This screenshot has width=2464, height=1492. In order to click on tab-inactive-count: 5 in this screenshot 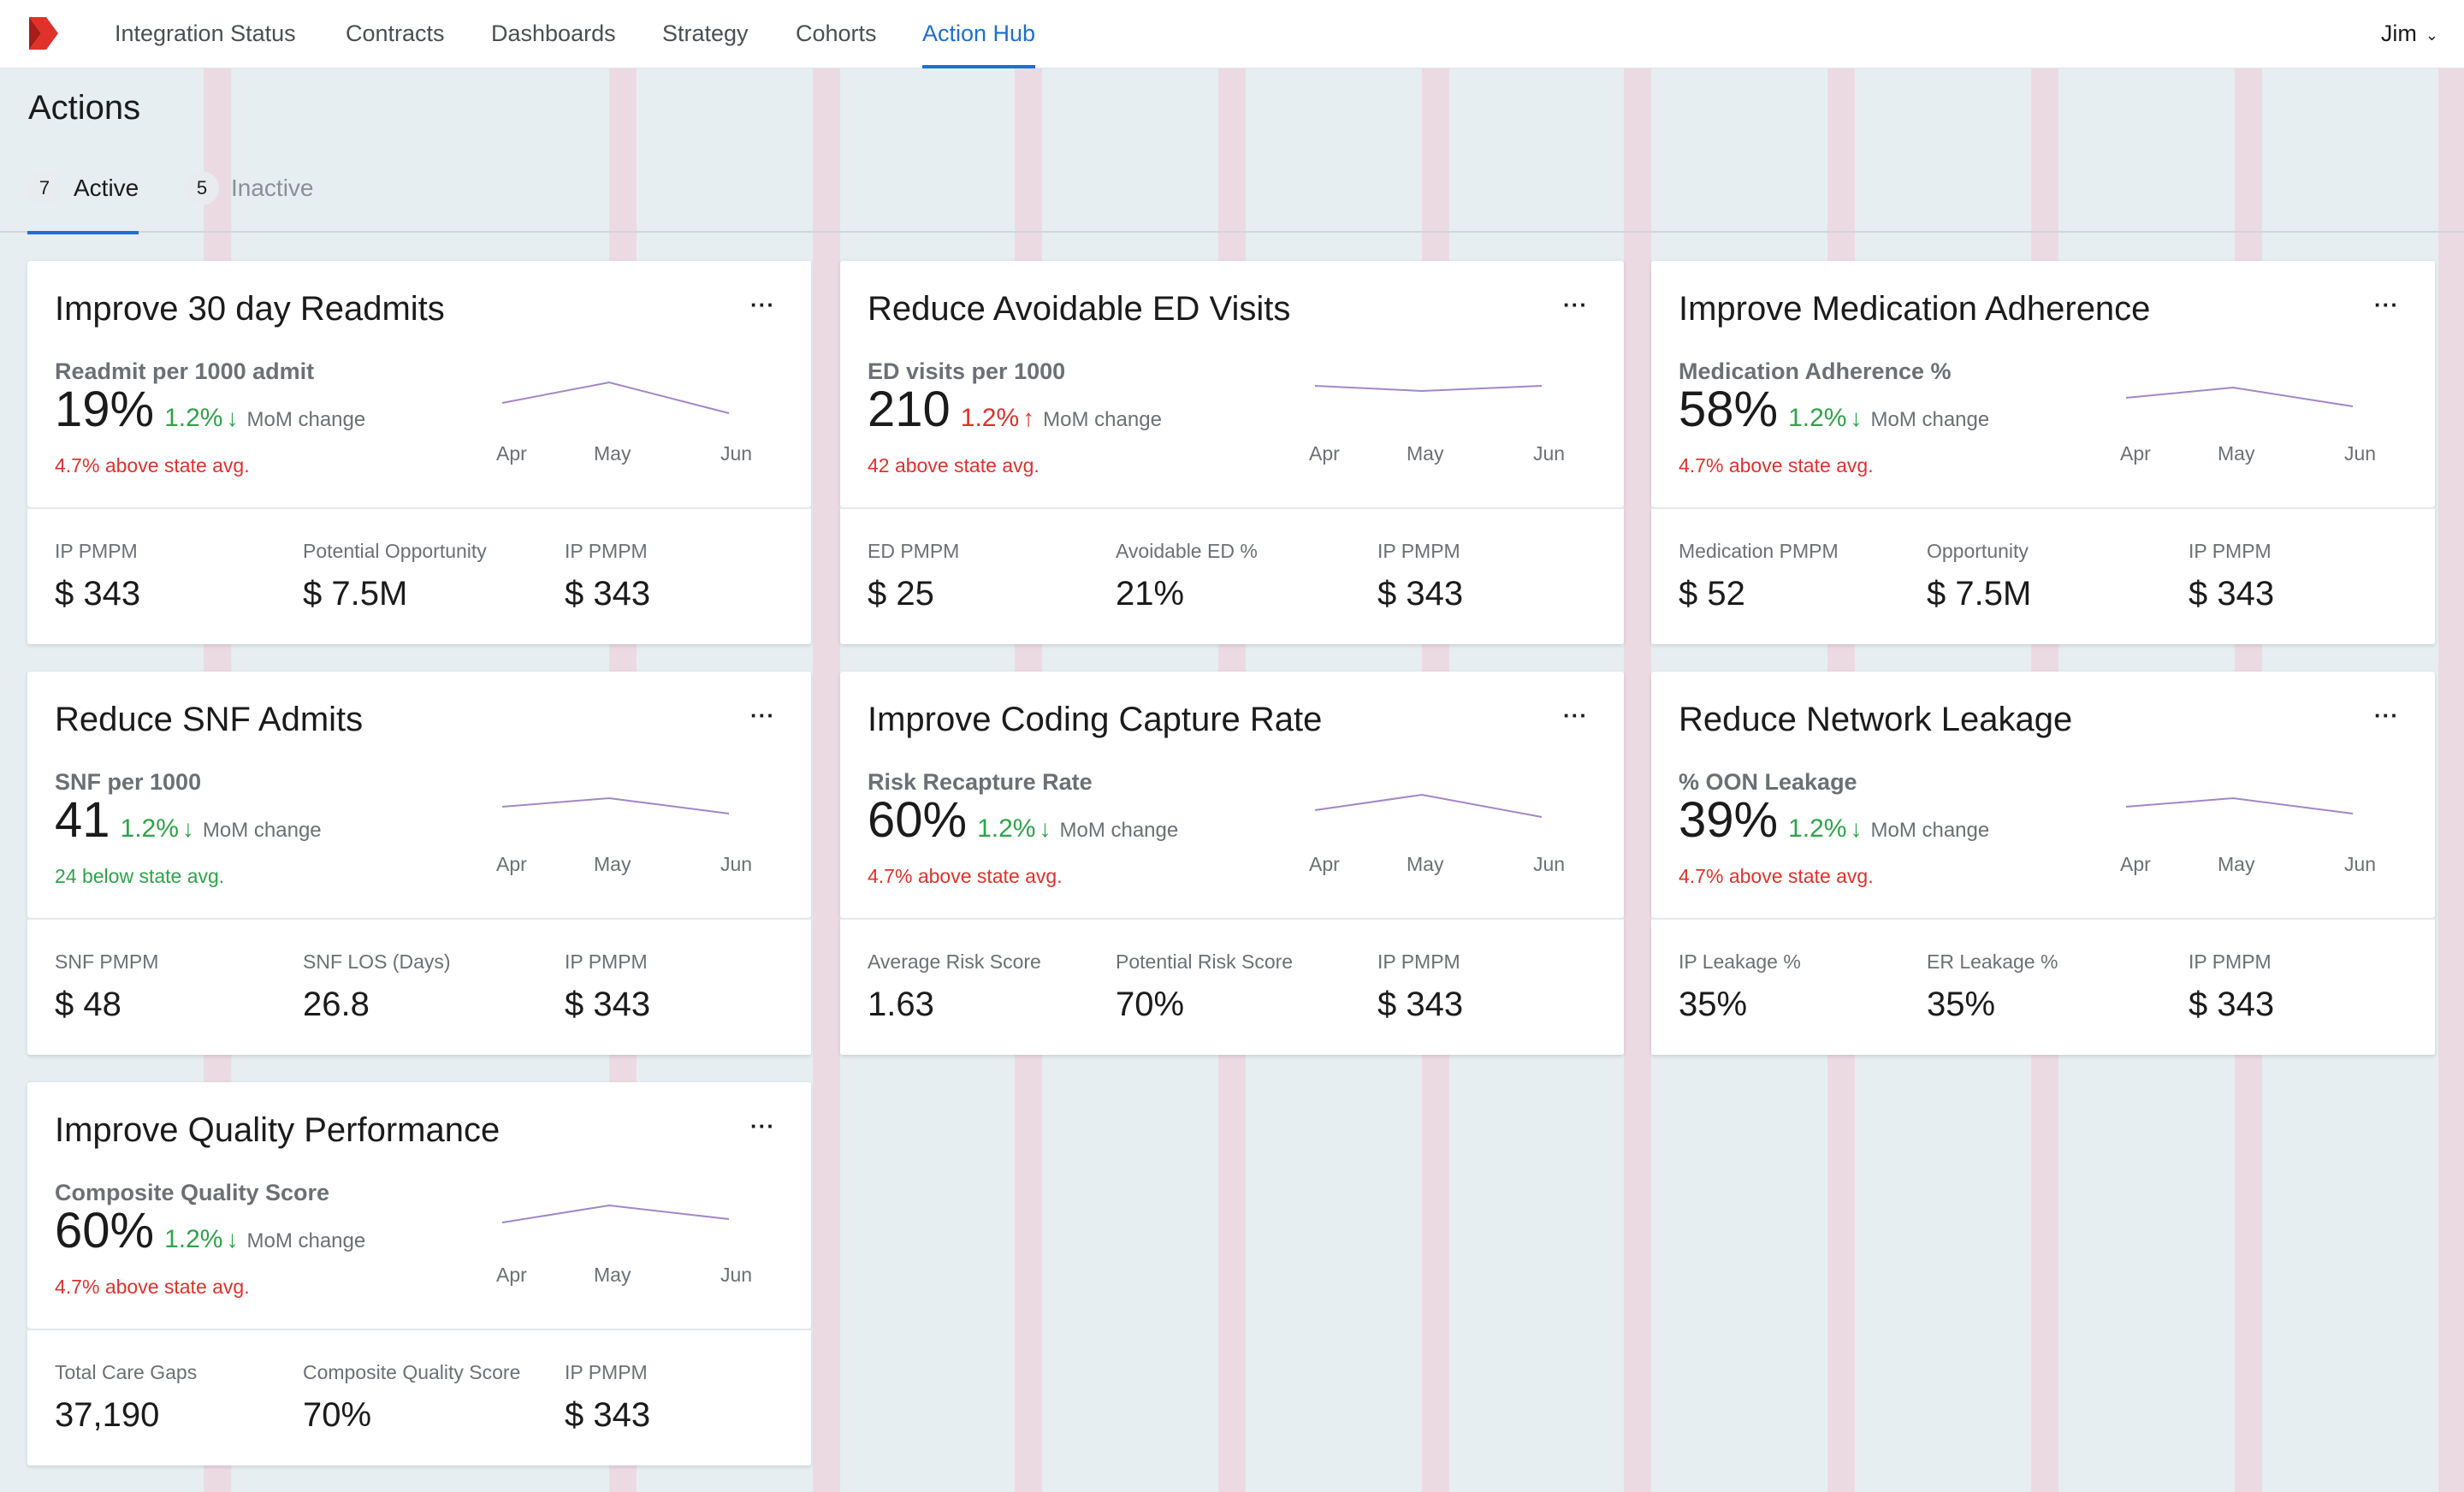, I will do `click(202, 188)`.